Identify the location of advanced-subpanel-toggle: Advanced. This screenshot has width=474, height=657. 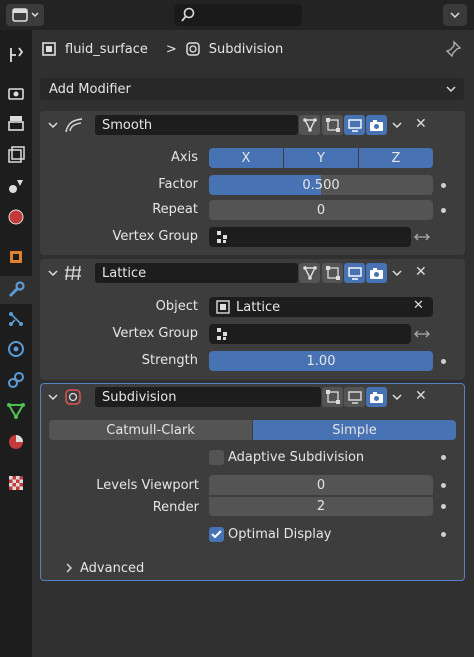
(112, 568).